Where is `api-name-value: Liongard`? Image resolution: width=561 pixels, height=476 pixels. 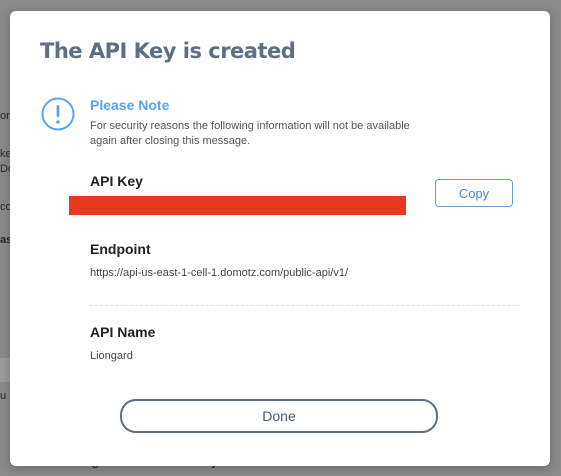
api-name-value: Liongard is located at coordinates (111, 356).